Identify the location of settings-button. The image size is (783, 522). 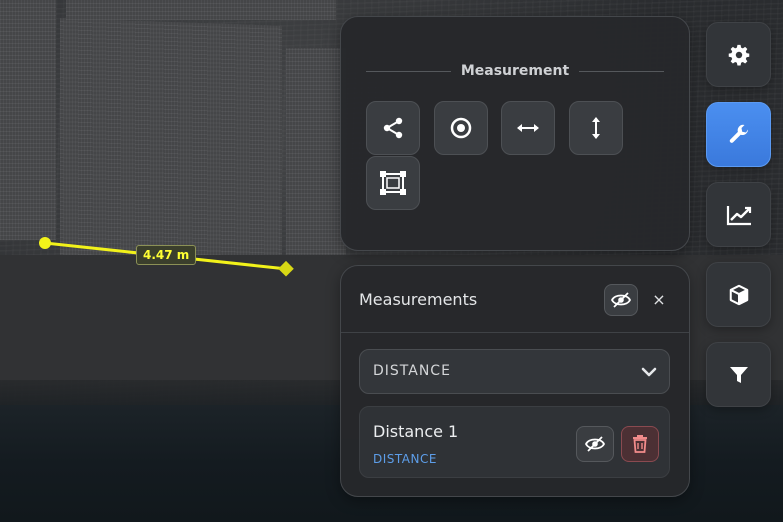
(738, 54).